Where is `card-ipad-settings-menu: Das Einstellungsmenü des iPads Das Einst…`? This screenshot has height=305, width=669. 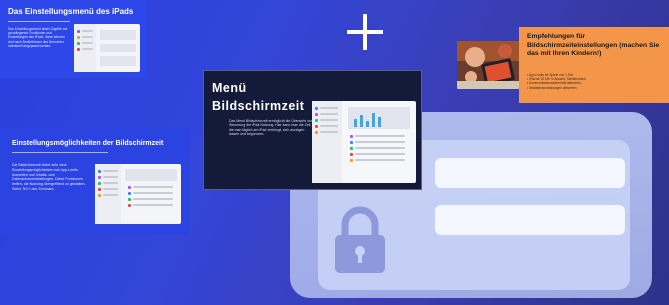
card-ipad-settings-menu: Das Einstellungsmenü des iPads Das Einst… is located at coordinates (73, 39).